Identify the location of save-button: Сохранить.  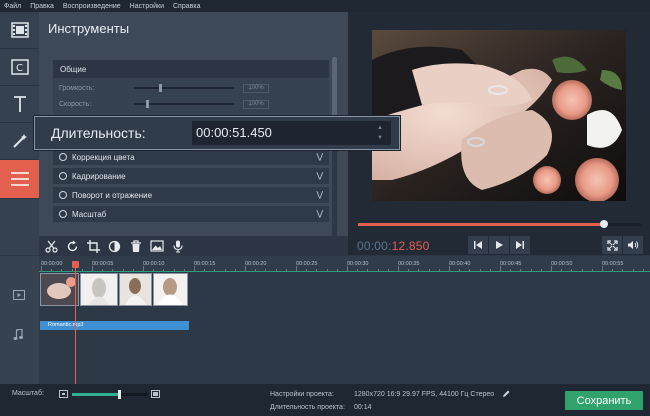
(604, 400).